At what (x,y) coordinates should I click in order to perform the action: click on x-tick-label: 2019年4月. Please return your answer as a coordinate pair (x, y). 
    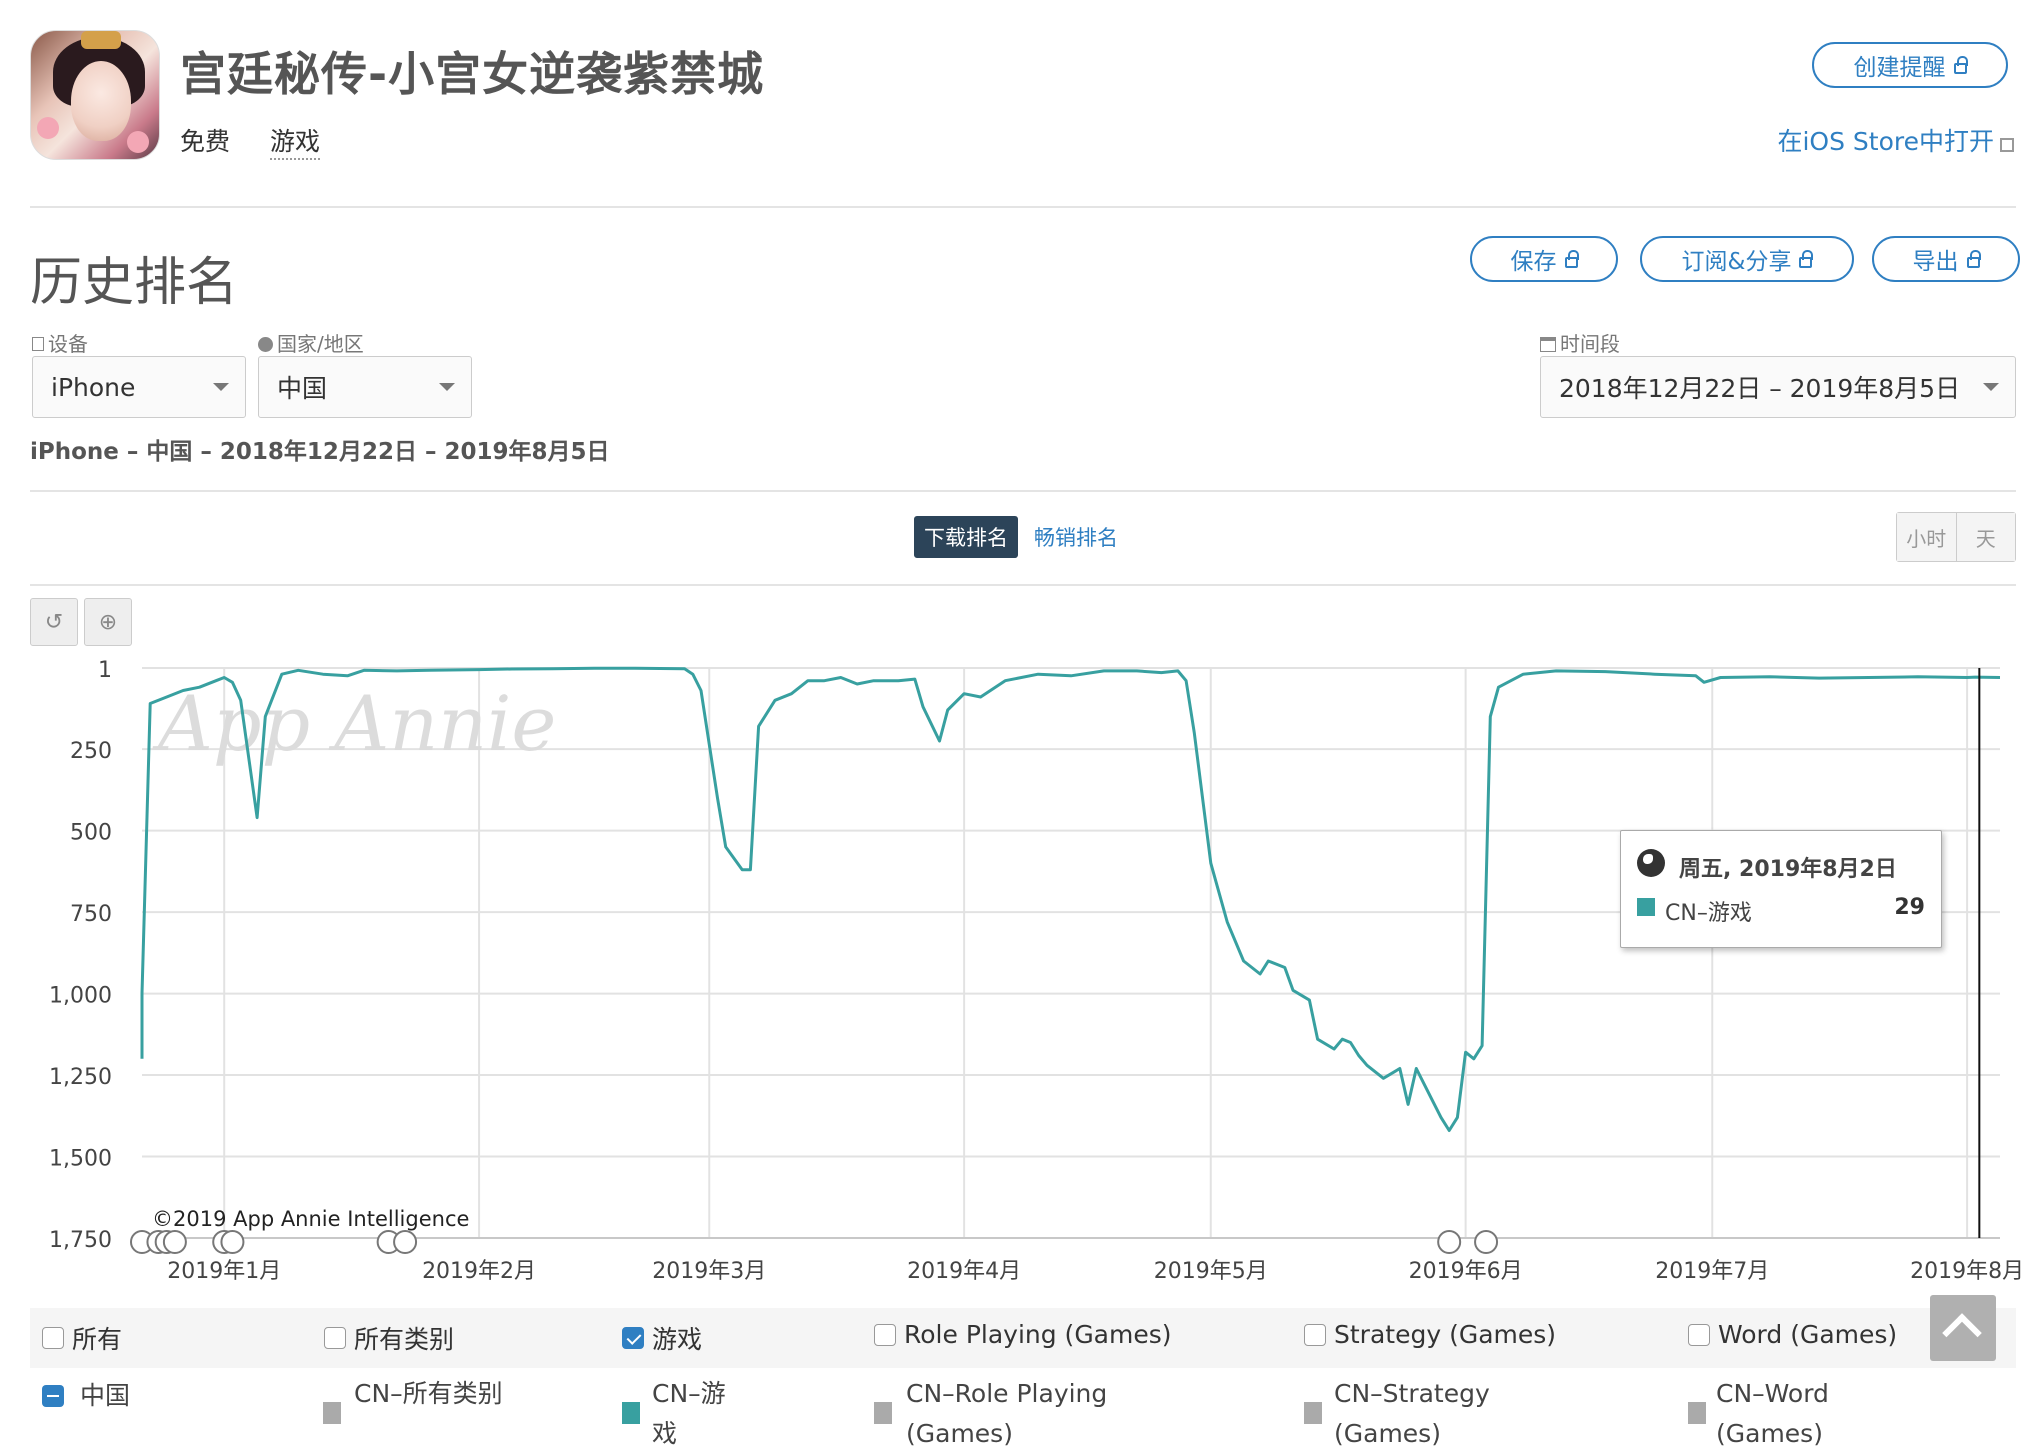
    Looking at the image, I should click on (964, 1271).